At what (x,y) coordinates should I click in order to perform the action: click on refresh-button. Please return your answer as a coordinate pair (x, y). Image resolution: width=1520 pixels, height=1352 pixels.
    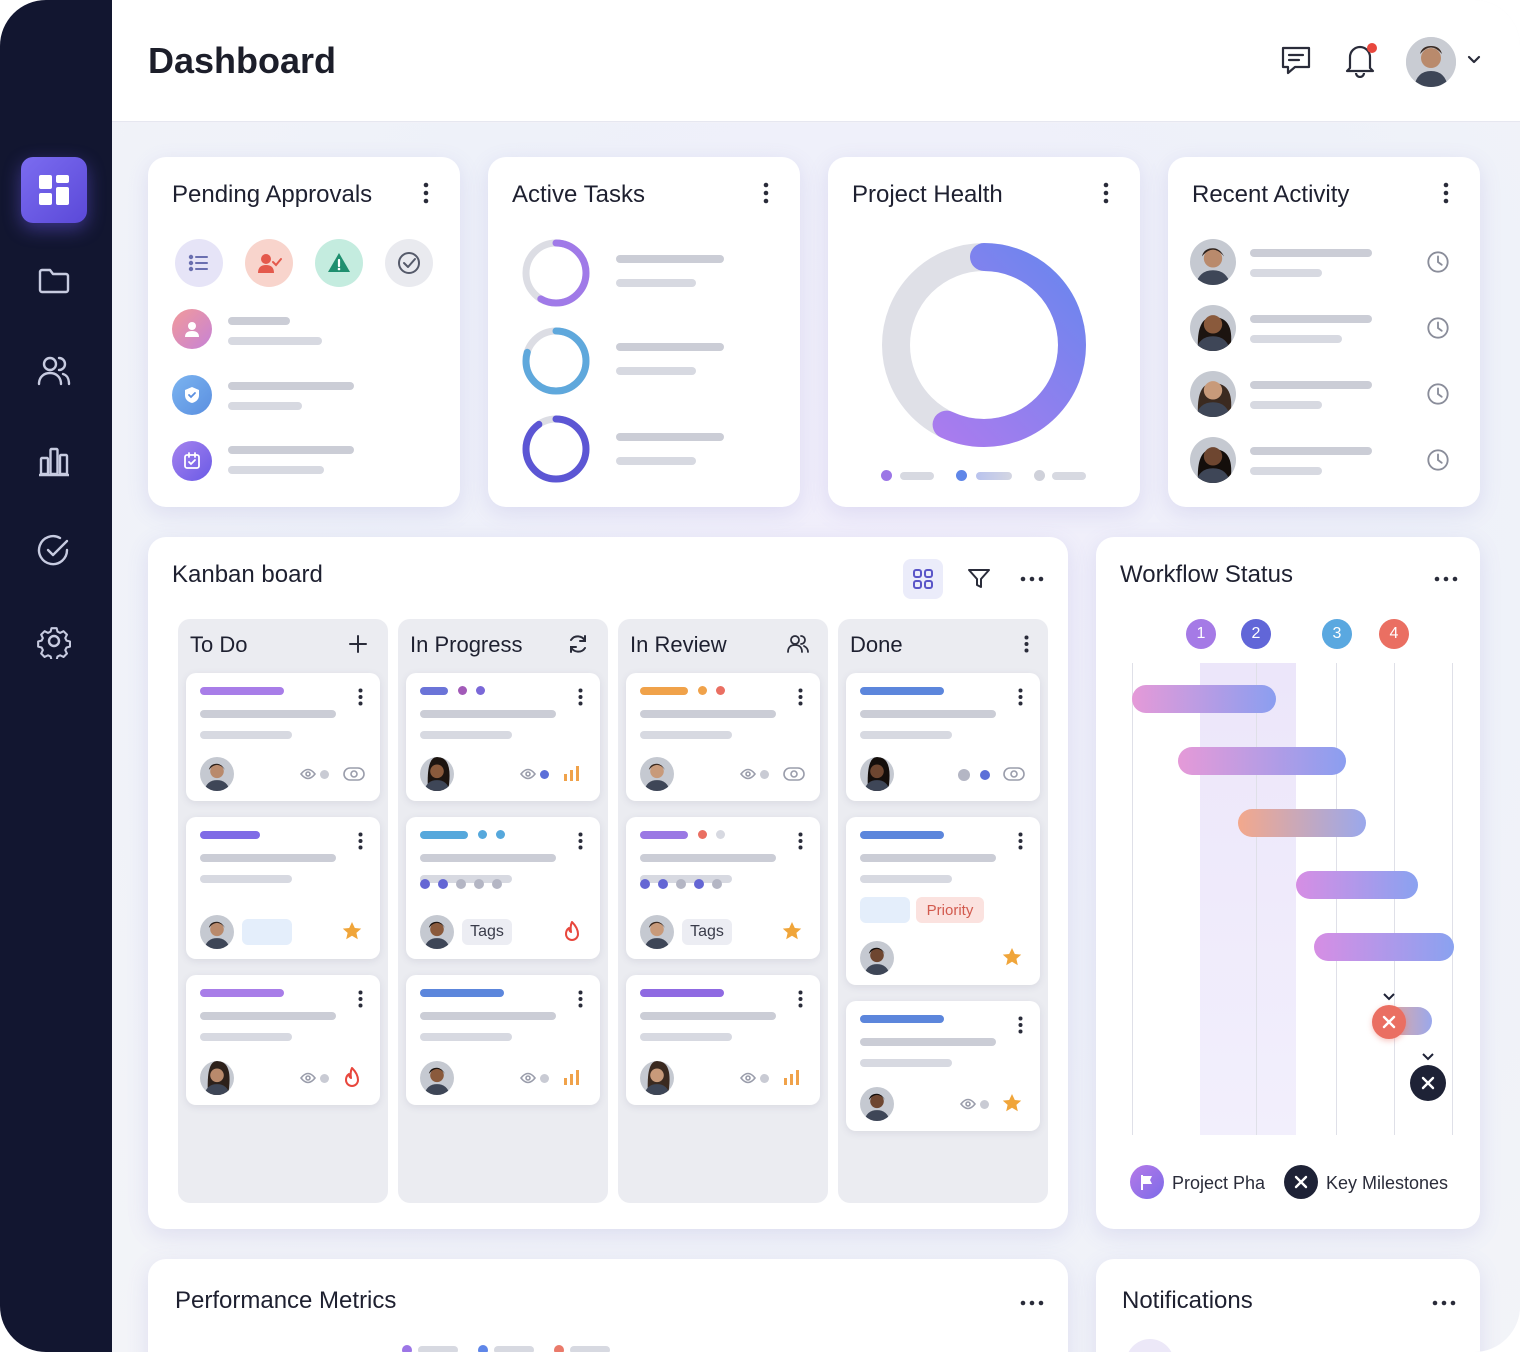
    Looking at the image, I should click on (578, 644).